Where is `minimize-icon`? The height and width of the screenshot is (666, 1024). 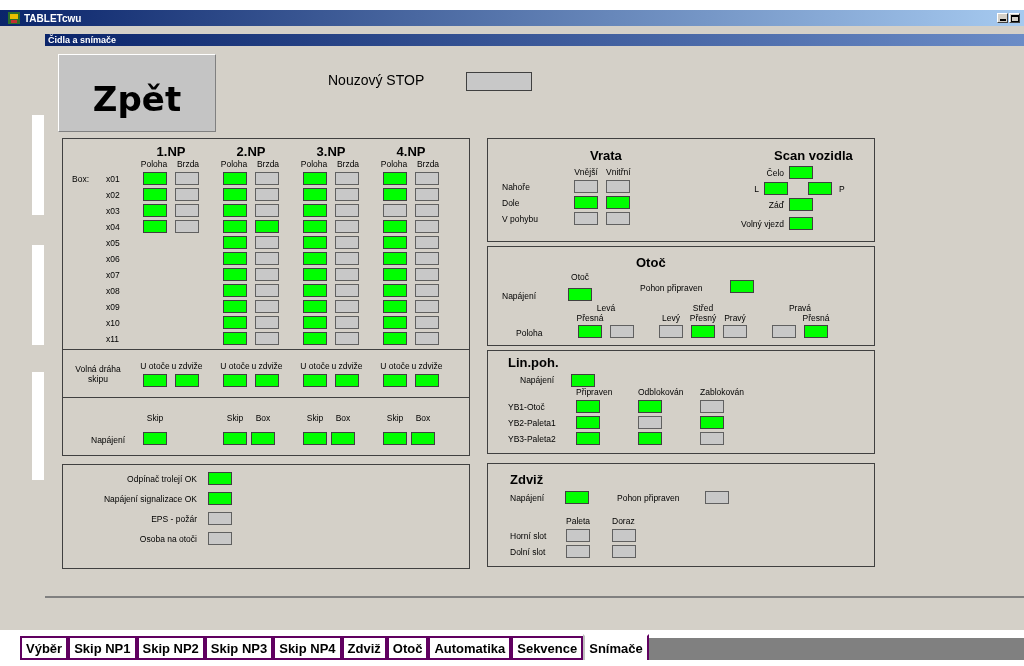 minimize-icon is located at coordinates (1002, 20).